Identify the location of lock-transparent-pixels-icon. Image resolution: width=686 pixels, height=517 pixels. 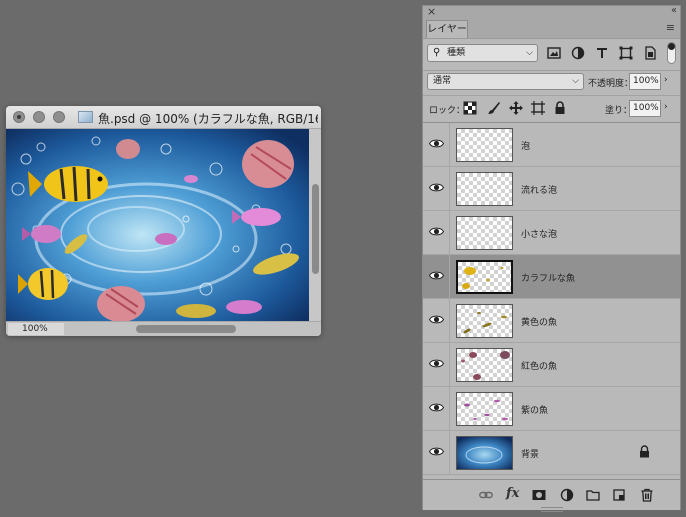
(470, 108).